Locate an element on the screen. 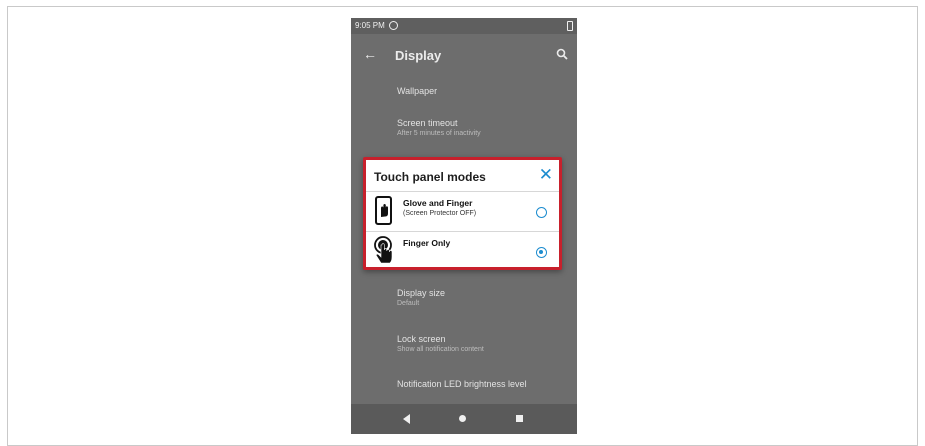 Image resolution: width=925 pixels, height=446 pixels. search-icon is located at coordinates (562, 54).